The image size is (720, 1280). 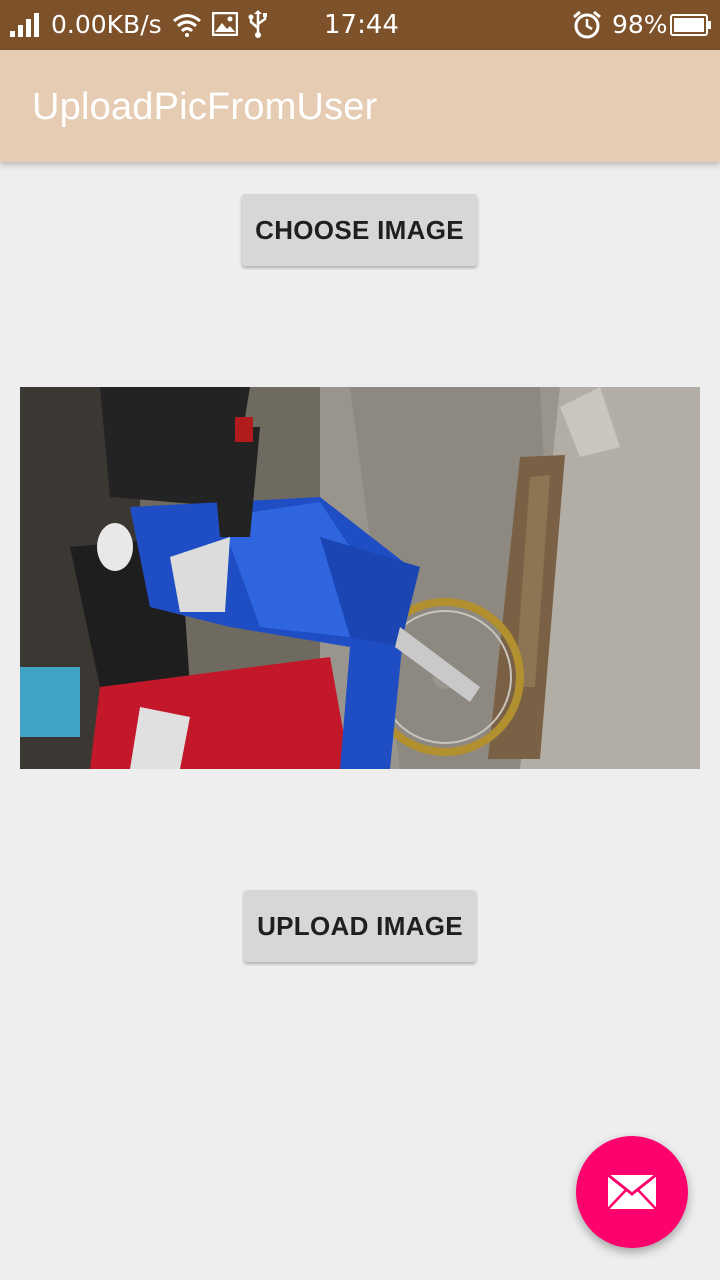 I want to click on app-bar: UploadPicFromUser, so click(x=360, y=106).